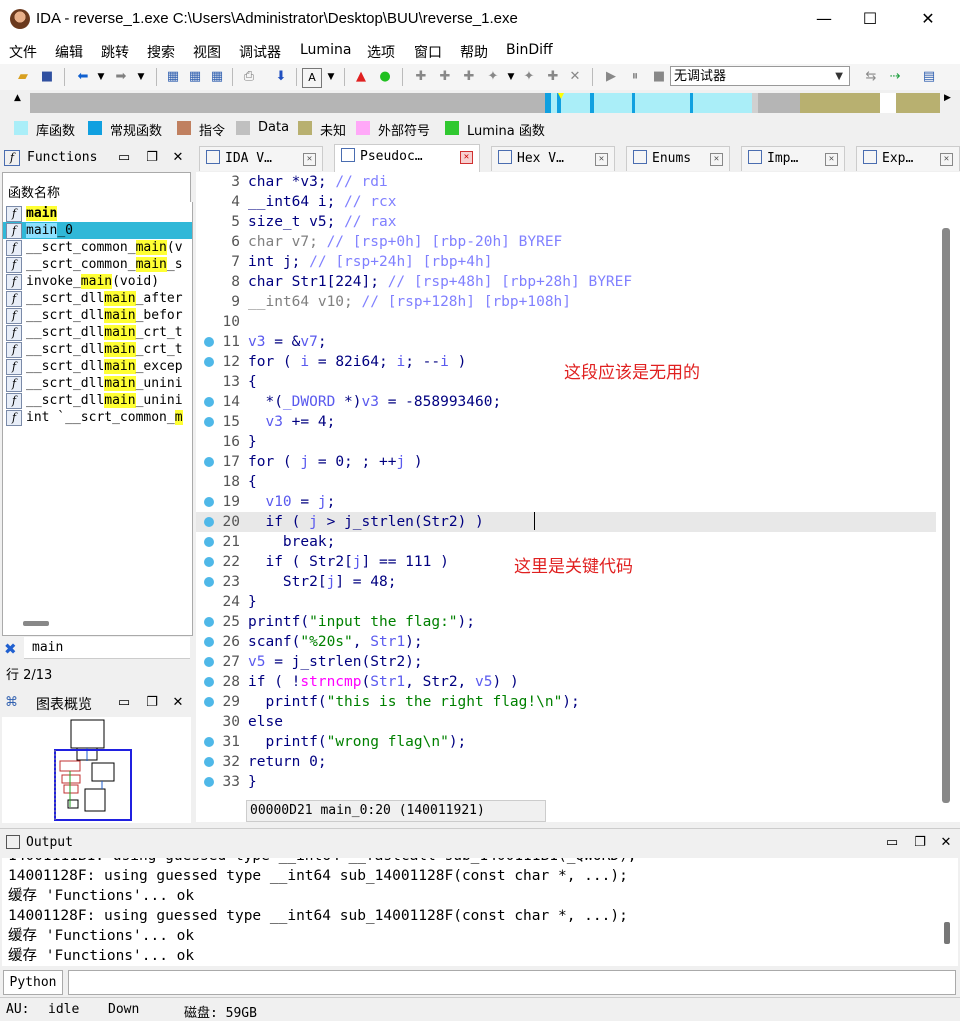  What do you see at coordinates (97, 417) in the screenshot?
I see `function-row: f int `__scrt_common_m` at bounding box center [97, 417].